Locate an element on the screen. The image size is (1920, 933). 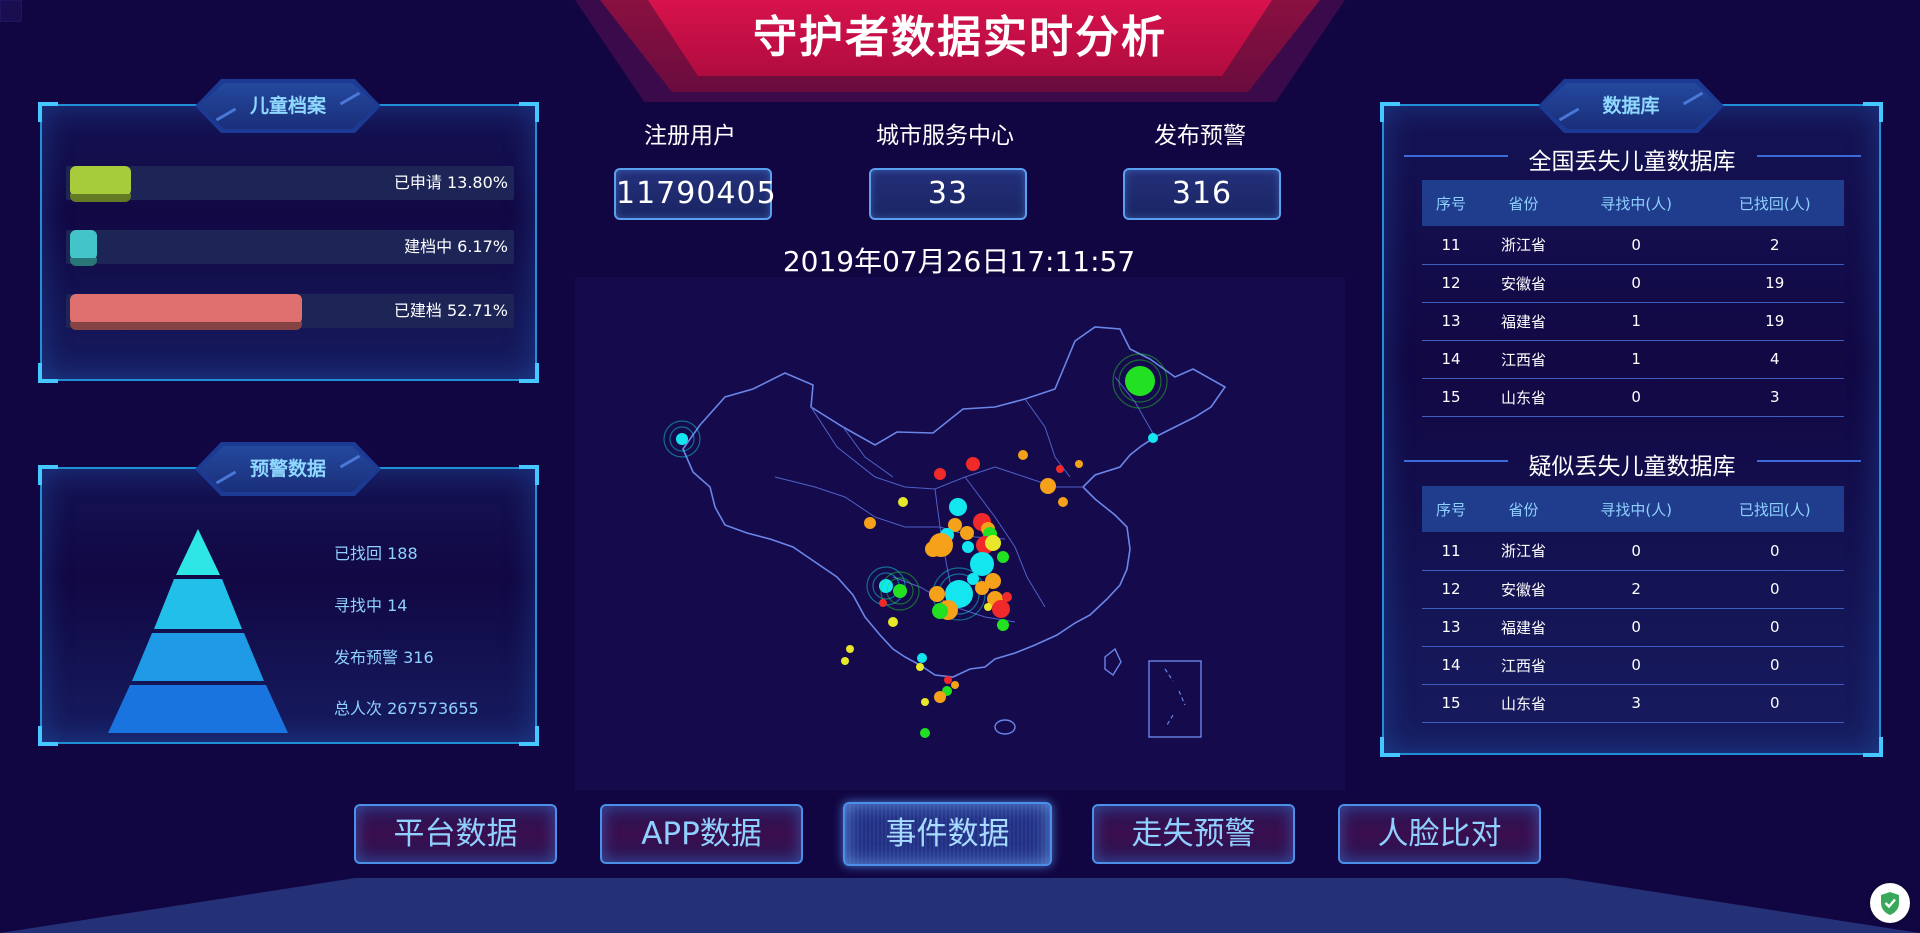
nav-missing-warning-button: 走失预警 is located at coordinates (1193, 834).